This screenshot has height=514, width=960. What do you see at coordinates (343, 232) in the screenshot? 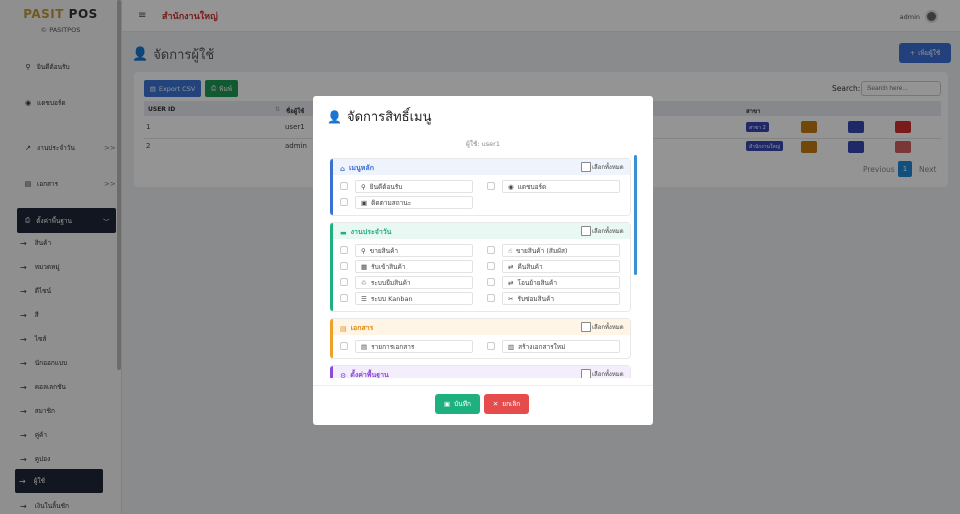
I see `briefcase-icon: ▬` at bounding box center [343, 232].